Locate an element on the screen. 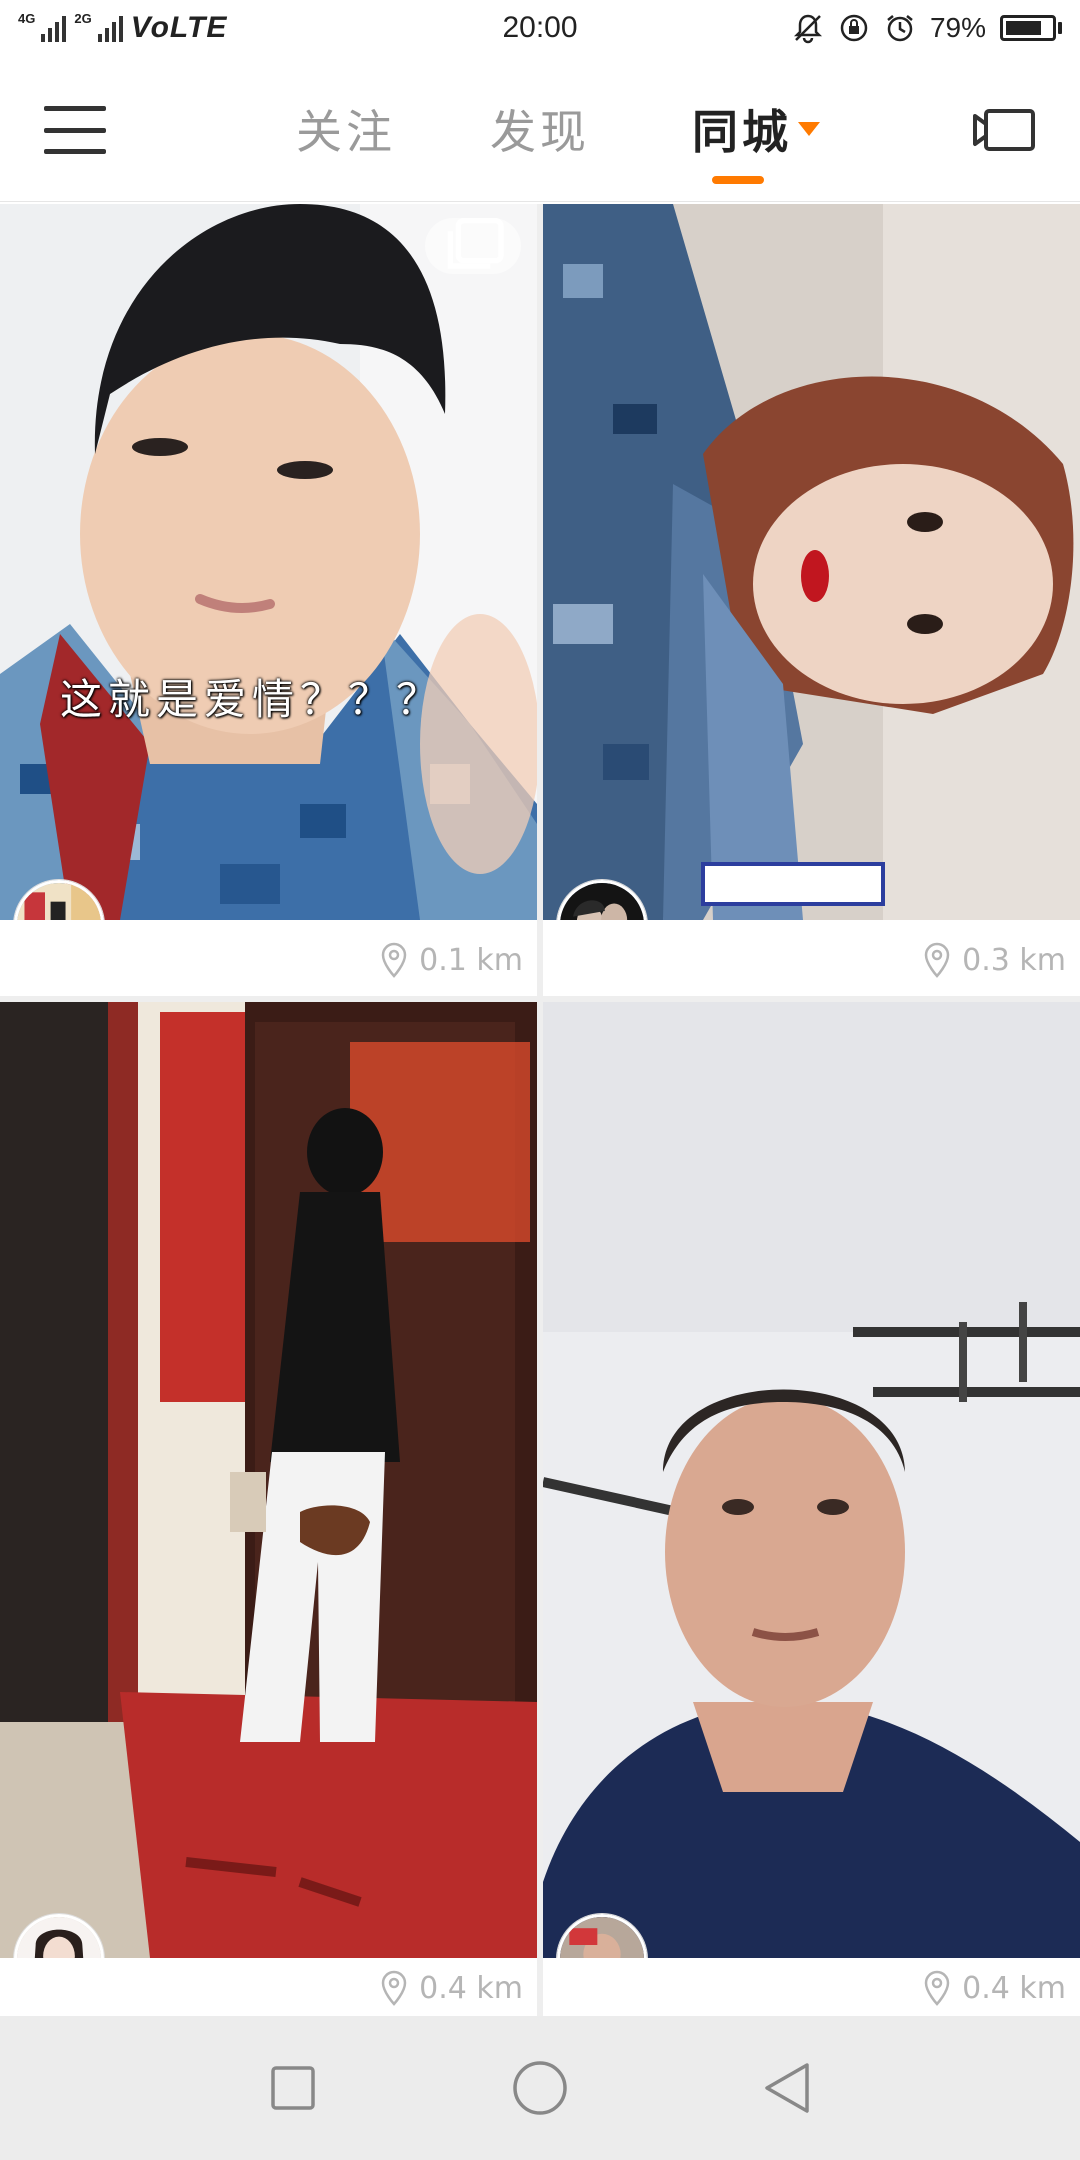 The image size is (1080, 2160). distance-text: 0.1 km is located at coordinates (471, 960).